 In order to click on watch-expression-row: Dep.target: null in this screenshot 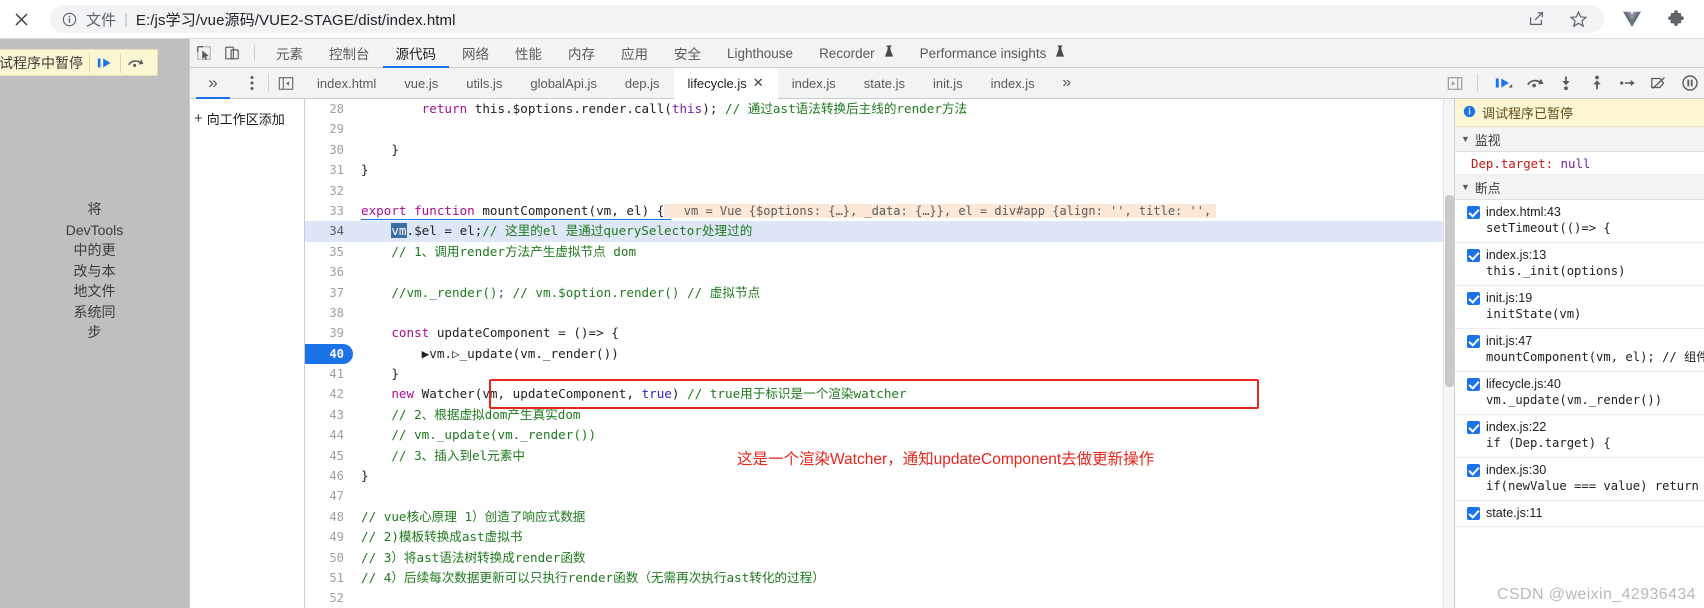, I will do `click(1579, 163)`.